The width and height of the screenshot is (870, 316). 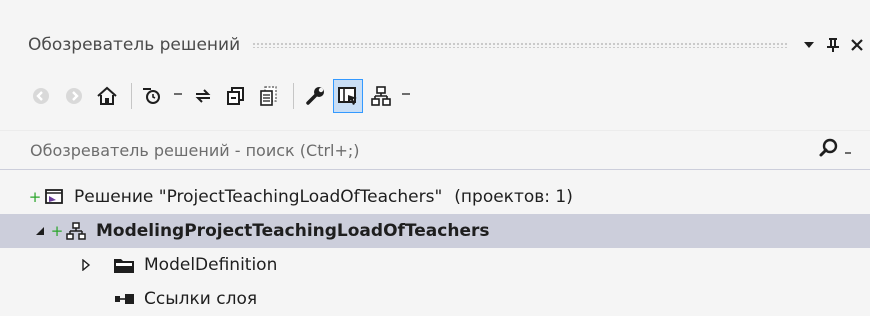 What do you see at coordinates (809, 45) in the screenshot?
I see `dropdown-arrow-icon` at bounding box center [809, 45].